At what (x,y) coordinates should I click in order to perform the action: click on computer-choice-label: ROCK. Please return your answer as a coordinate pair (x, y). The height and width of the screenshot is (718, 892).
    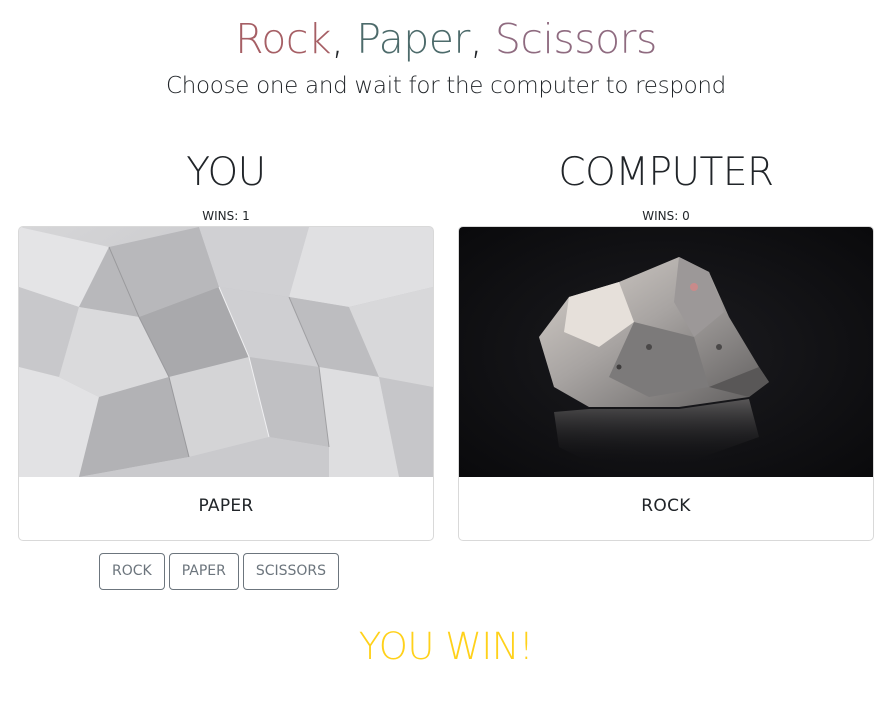
    Looking at the image, I should click on (666, 506).